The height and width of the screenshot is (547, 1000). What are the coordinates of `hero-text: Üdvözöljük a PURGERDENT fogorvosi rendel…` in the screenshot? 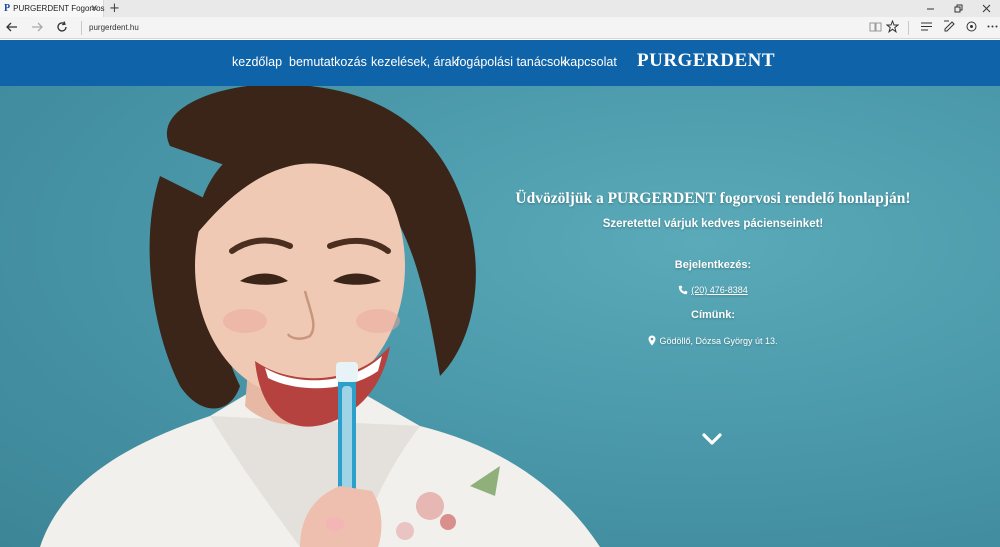 It's located at (713, 270).